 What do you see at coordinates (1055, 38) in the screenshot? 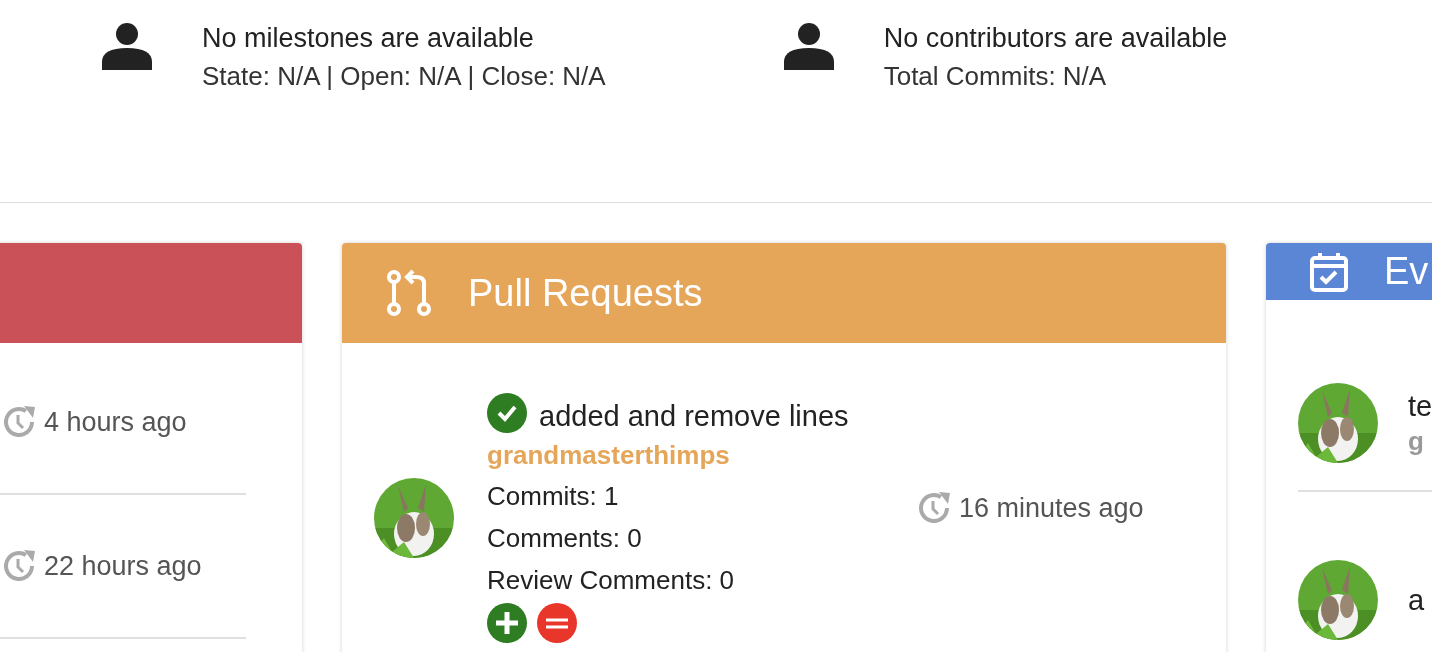
I see `summary-title: No contributors are available` at bounding box center [1055, 38].